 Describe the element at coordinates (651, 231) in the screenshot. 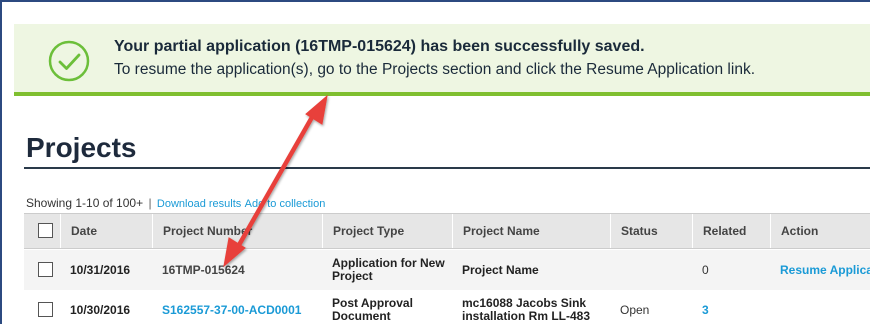

I see `header-status: Status` at that location.